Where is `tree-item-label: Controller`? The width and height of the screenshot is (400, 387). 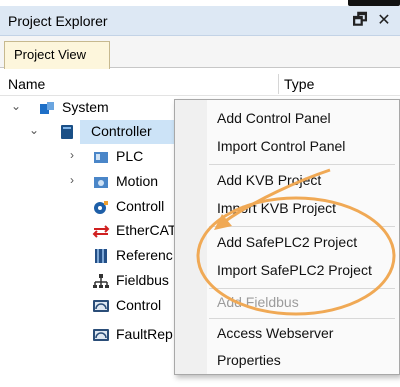
tree-item-label: Controller is located at coordinates (121, 131).